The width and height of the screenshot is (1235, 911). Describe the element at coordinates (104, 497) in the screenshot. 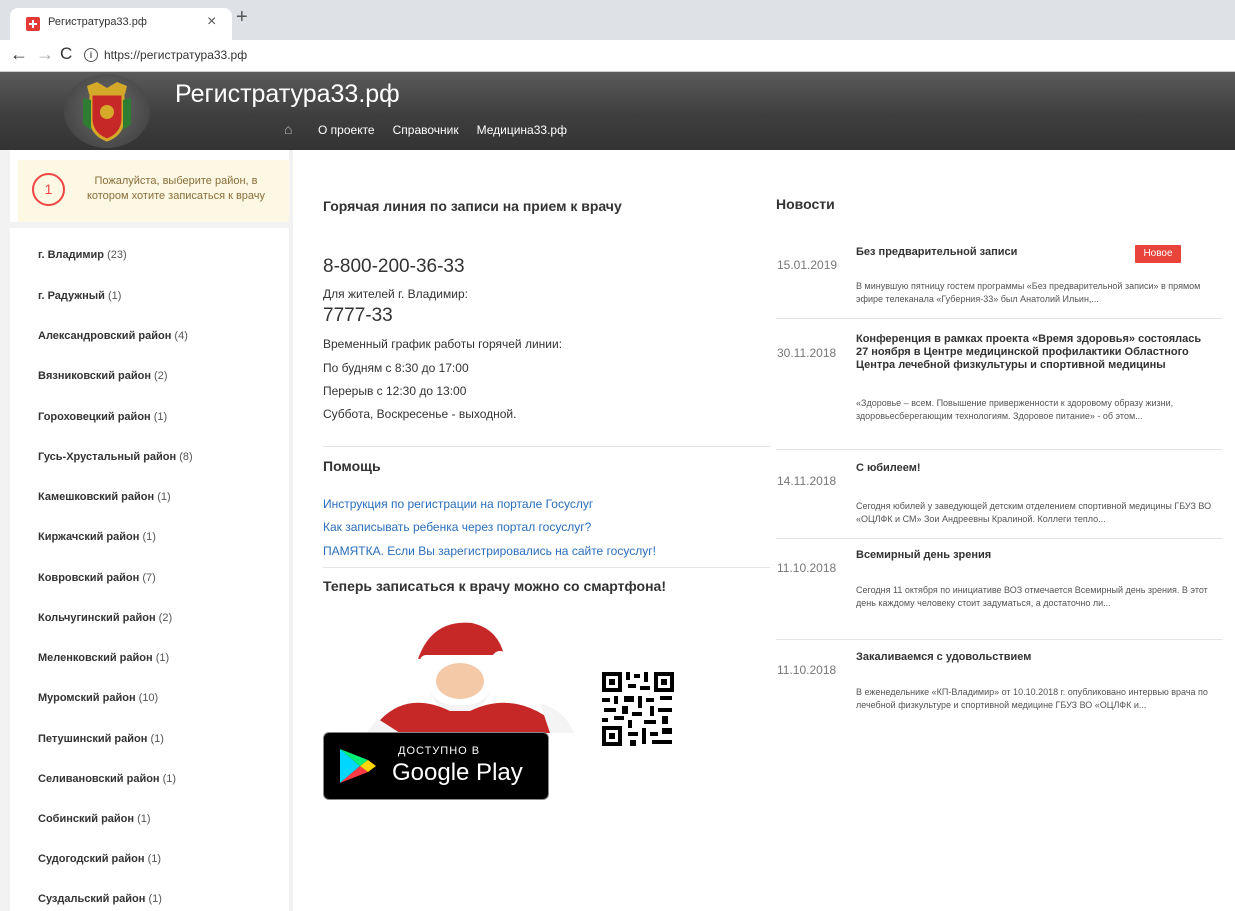

I see `district-item: Камешковский район (1)` at that location.